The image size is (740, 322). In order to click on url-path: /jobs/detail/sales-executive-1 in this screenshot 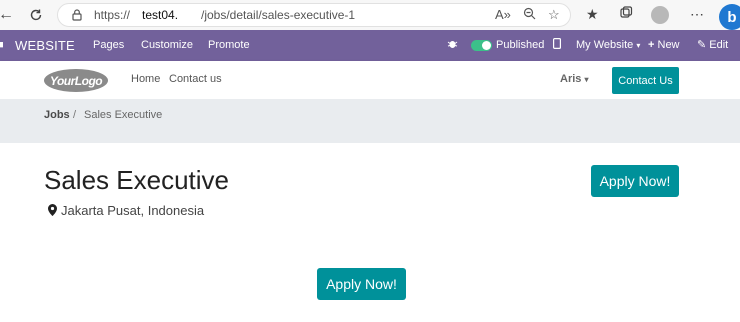, I will do `click(278, 15)`.